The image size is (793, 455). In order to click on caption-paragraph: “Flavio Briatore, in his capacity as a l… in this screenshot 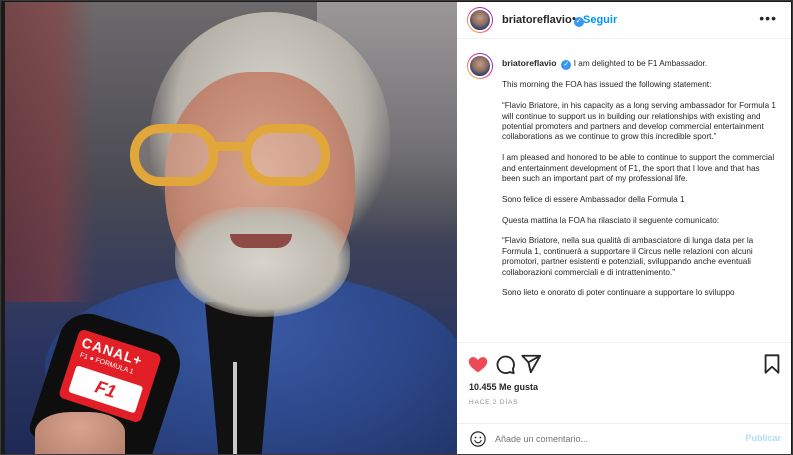, I will do `click(639, 121)`.